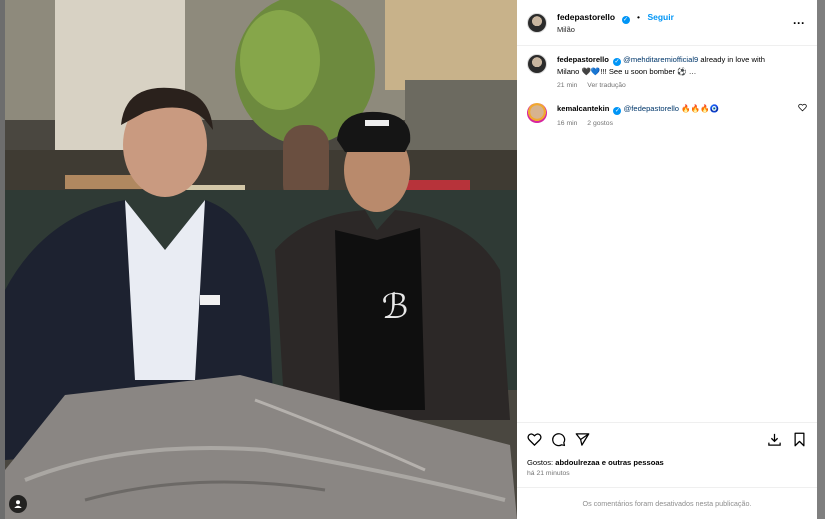  I want to click on post-location: Milão, so click(615, 30).